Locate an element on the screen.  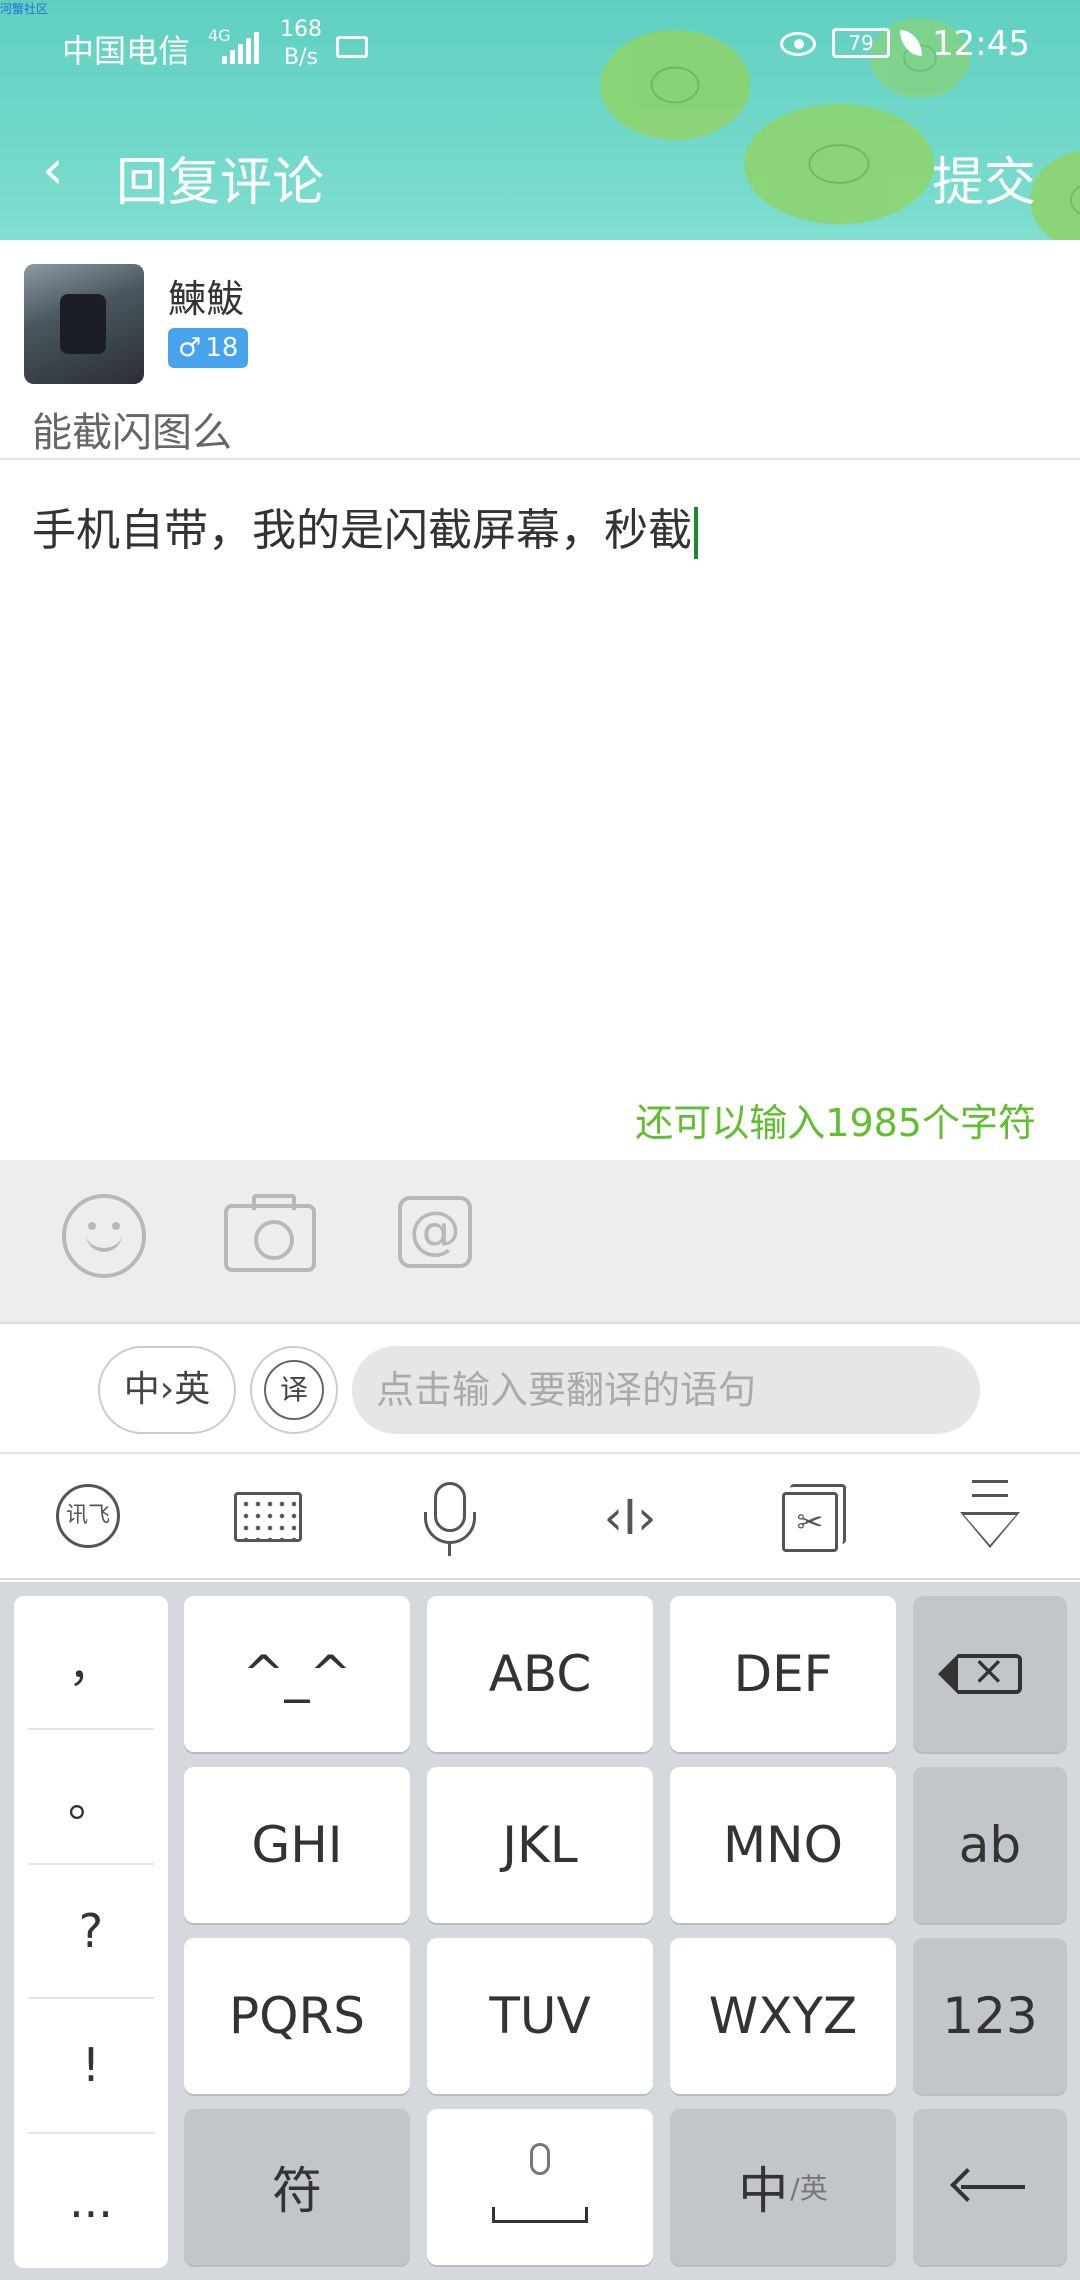
text-cursor is located at coordinates (696, 533).